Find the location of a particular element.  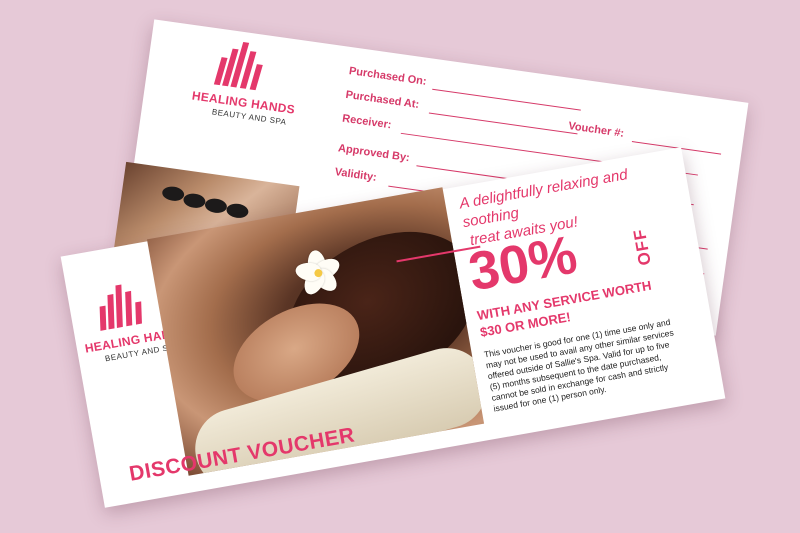

field-voucher-number-label: Voucher #: is located at coordinates (596, 130).